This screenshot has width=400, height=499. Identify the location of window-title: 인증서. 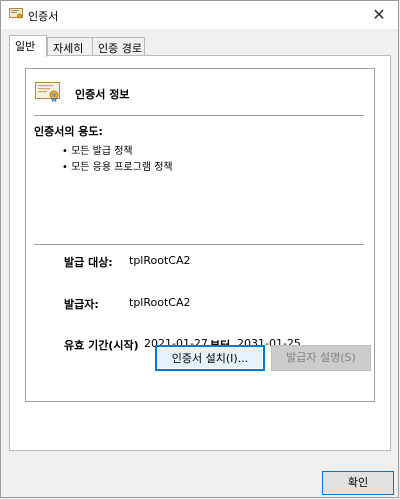
(43, 16).